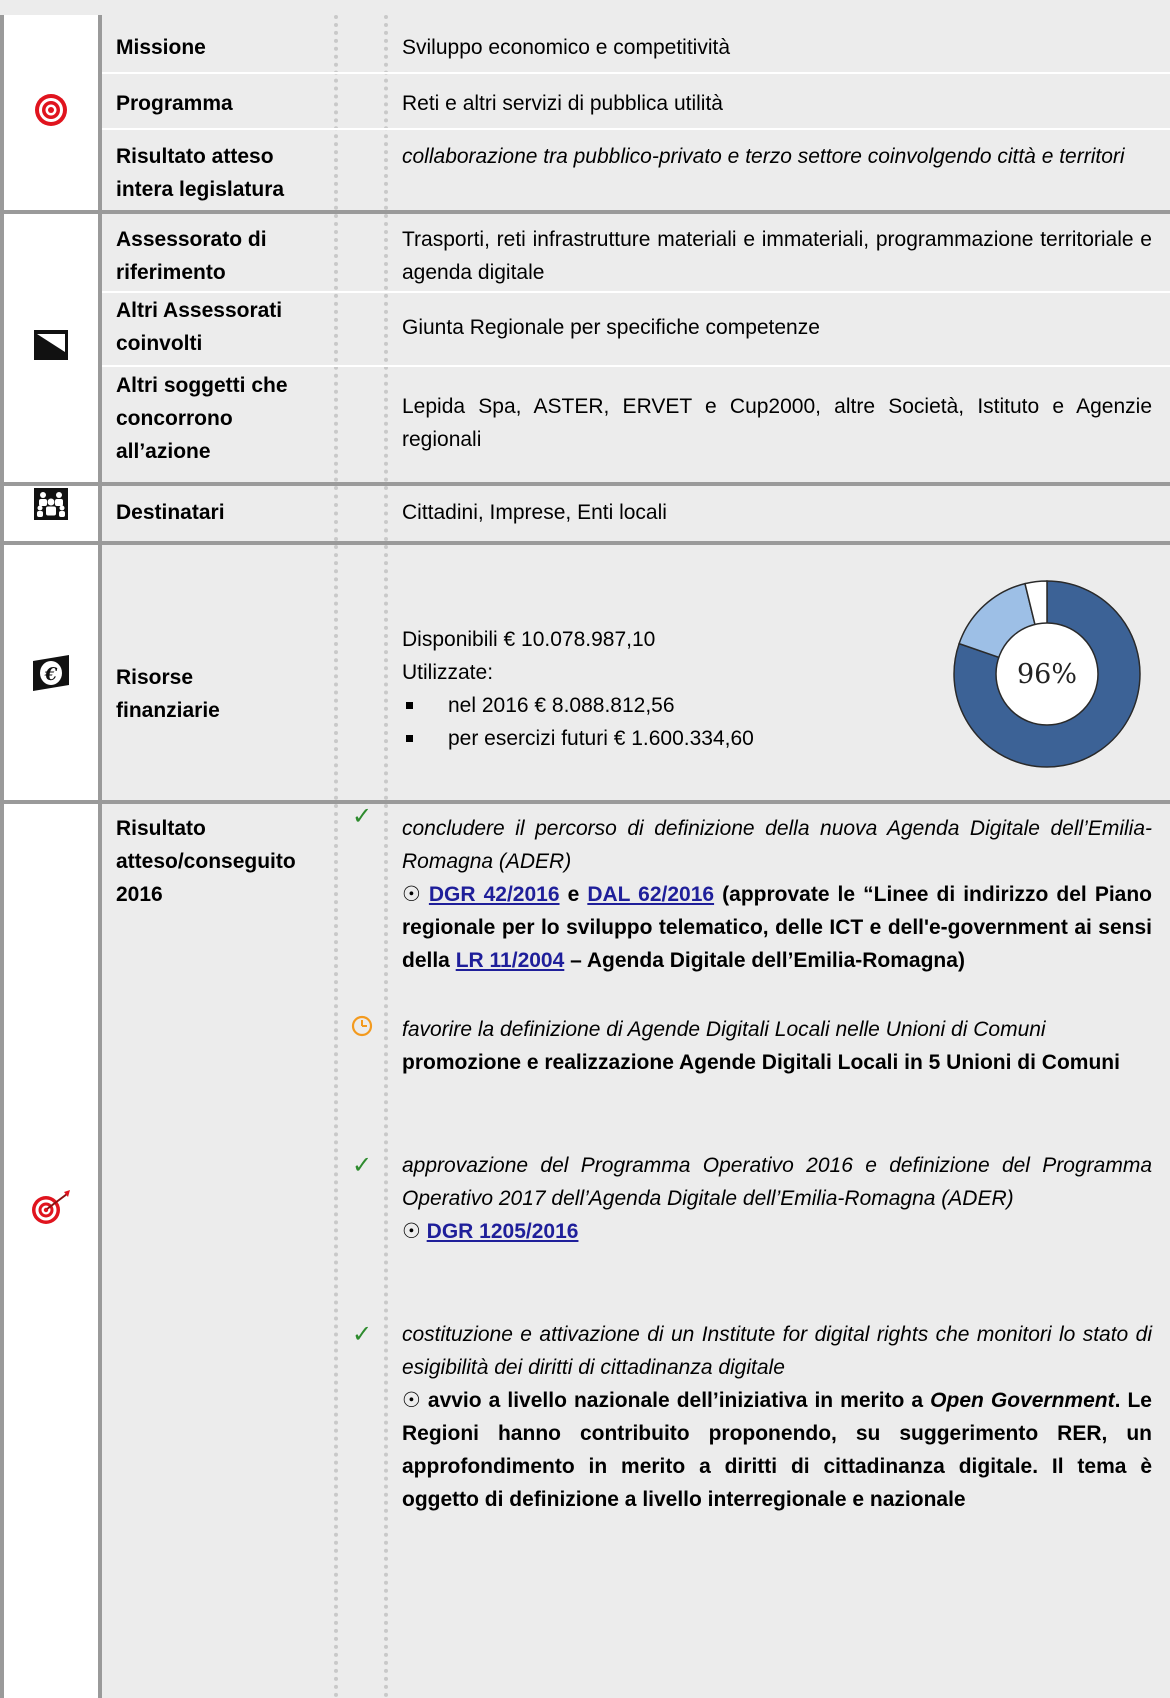  Describe the element at coordinates (171, 272) in the screenshot. I see `label-line: riferimento` at that location.